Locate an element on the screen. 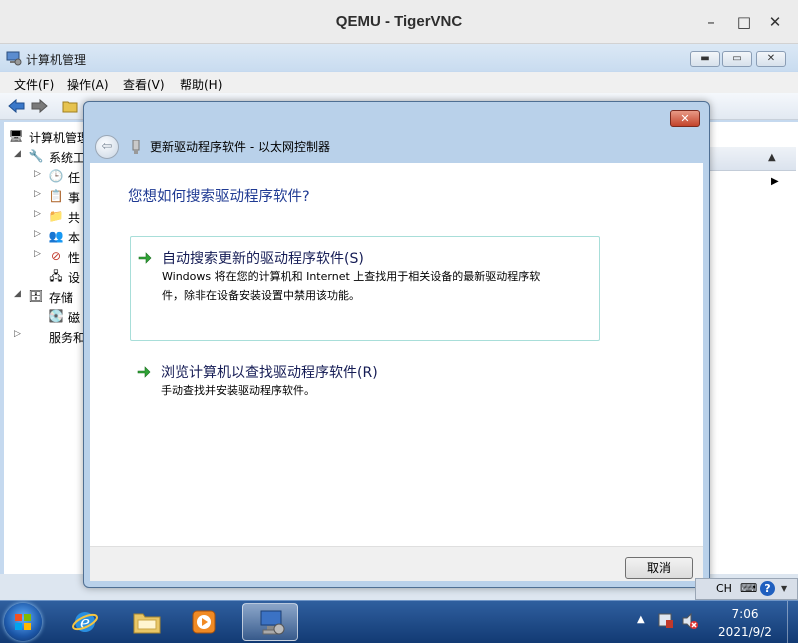 Image resolution: width=798 pixels, height=643 pixels. shared-folders-icon: 📁 is located at coordinates (56, 216).